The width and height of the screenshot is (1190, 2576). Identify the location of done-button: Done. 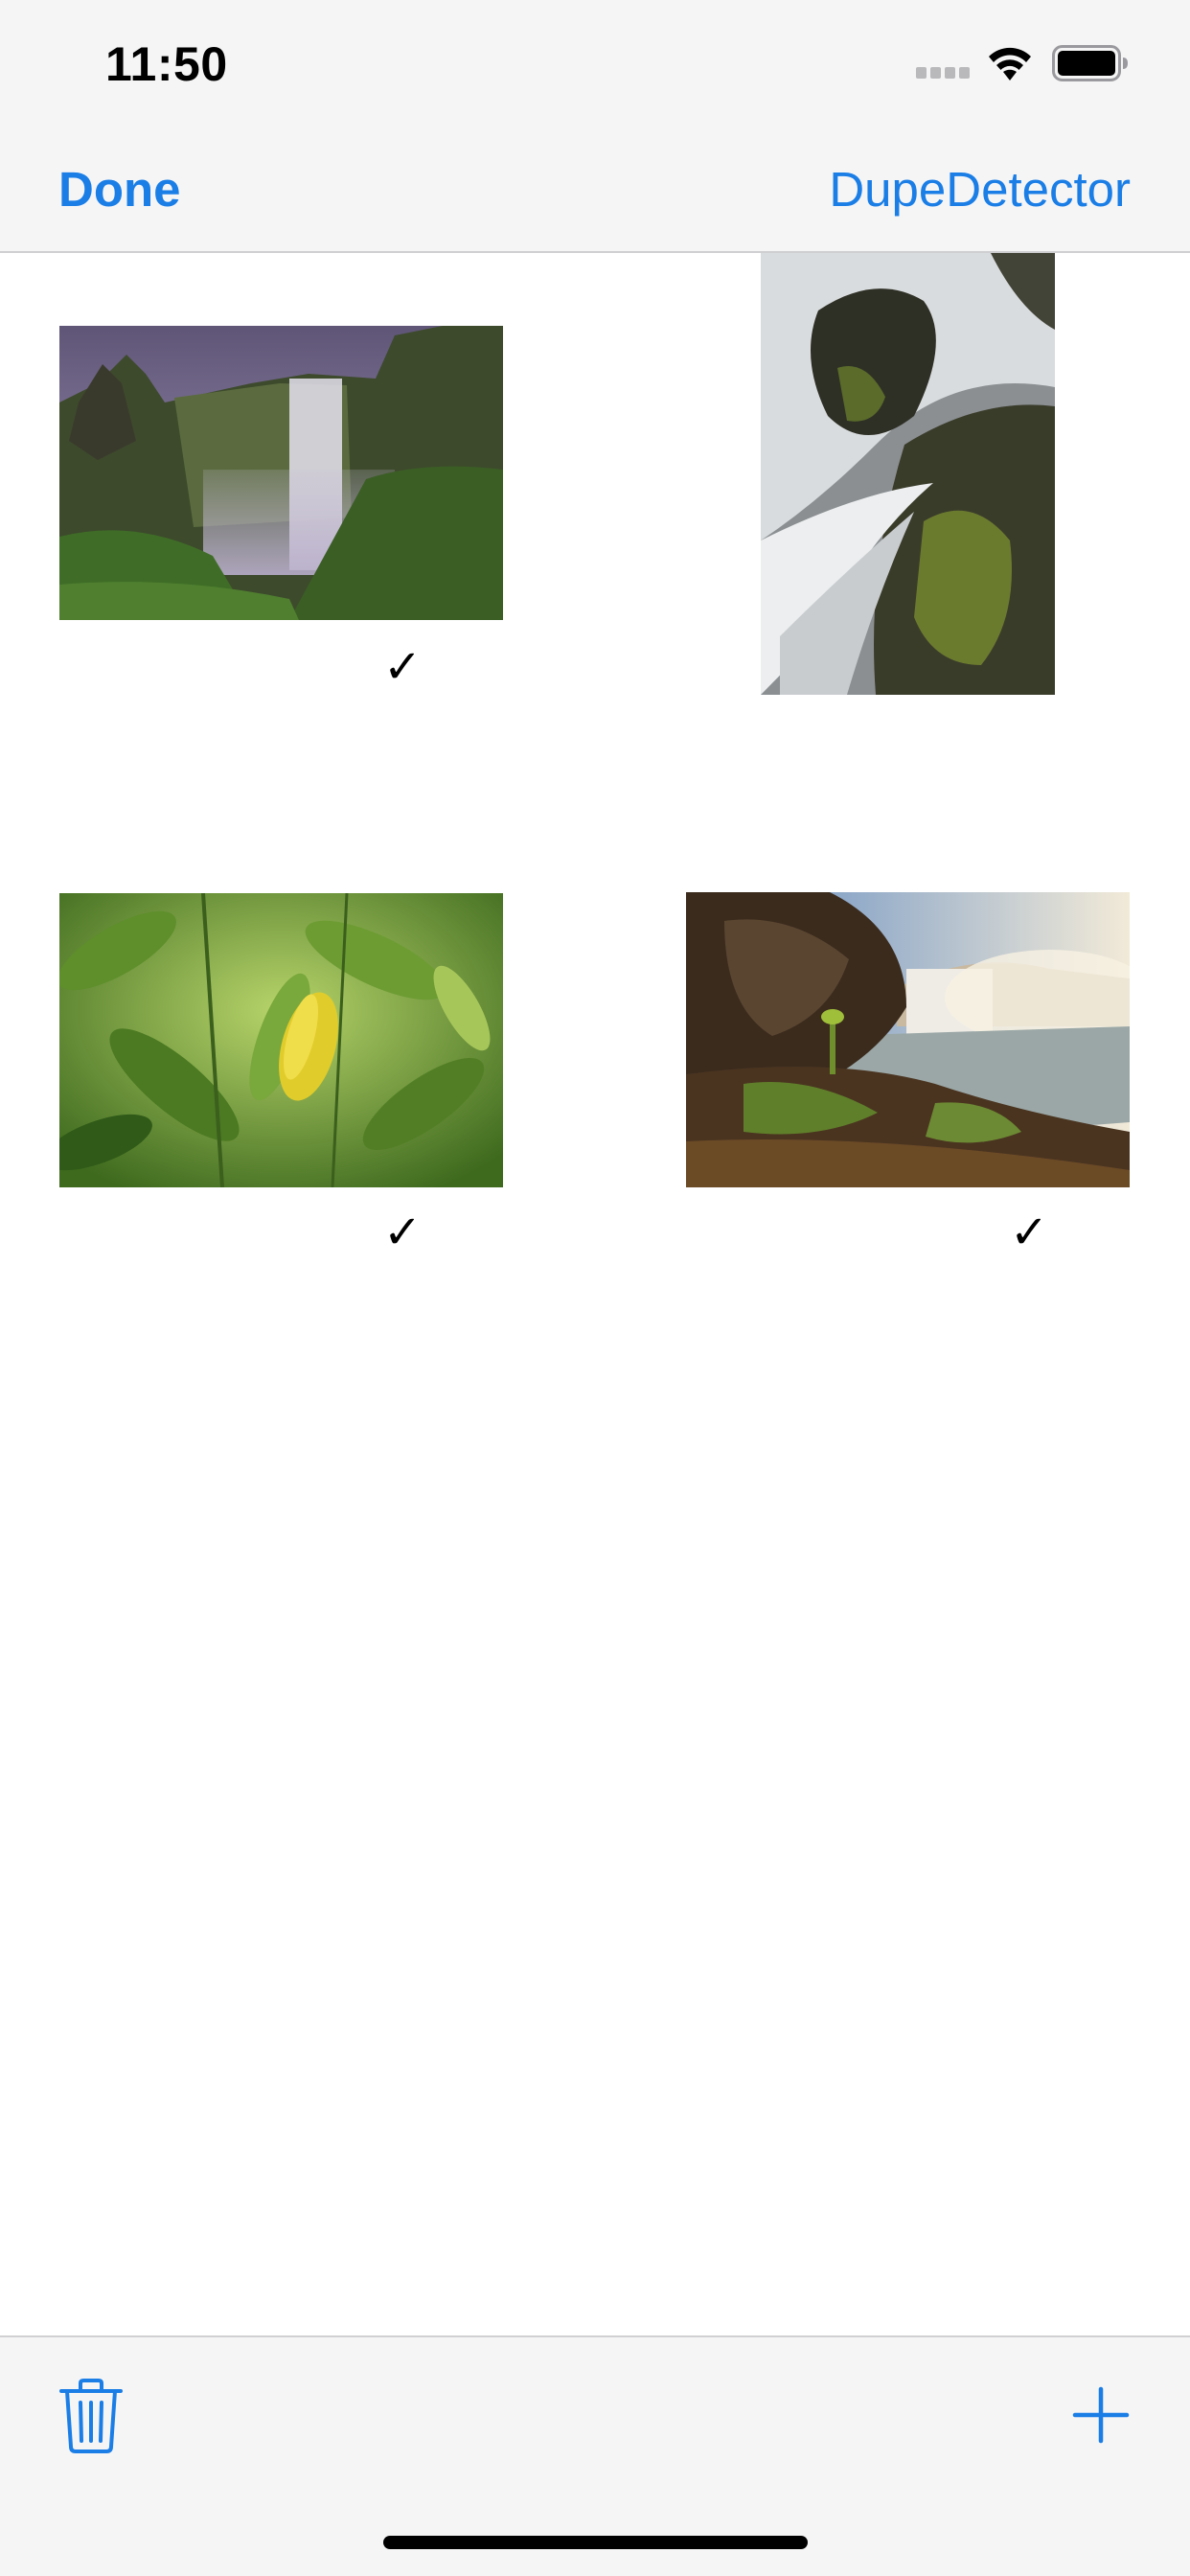
(120, 189).